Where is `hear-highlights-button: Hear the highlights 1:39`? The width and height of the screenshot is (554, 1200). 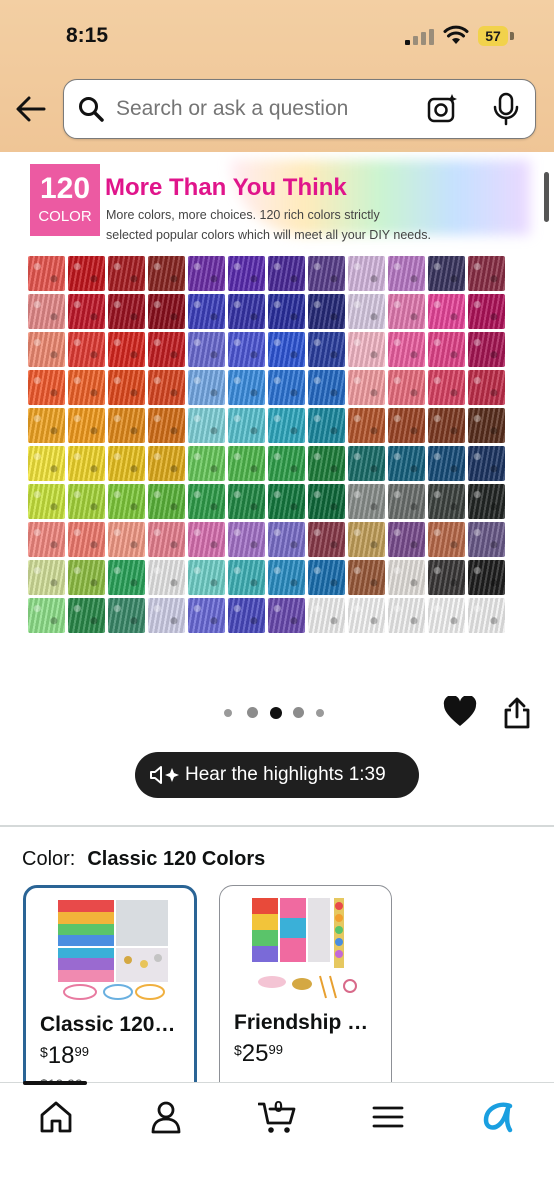
hear-highlights-button: Hear the highlights 1:39 is located at coordinates (277, 775).